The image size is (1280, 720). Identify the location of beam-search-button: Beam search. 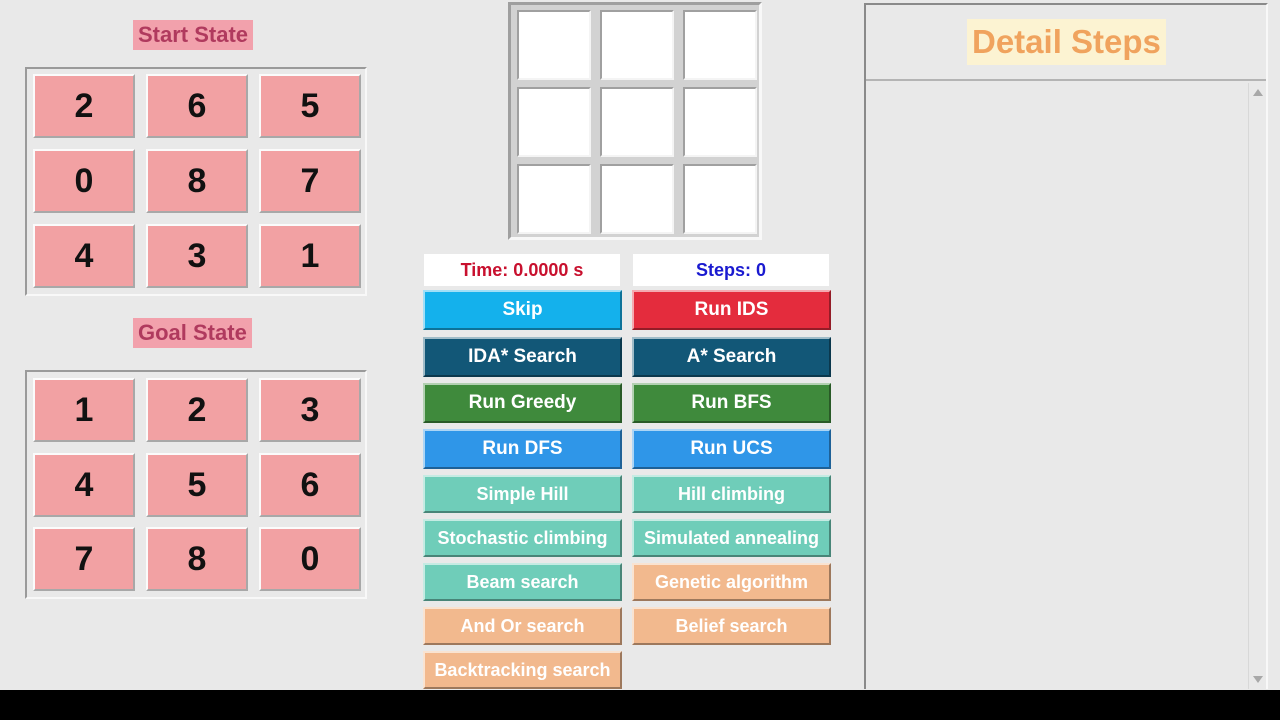
(522, 582).